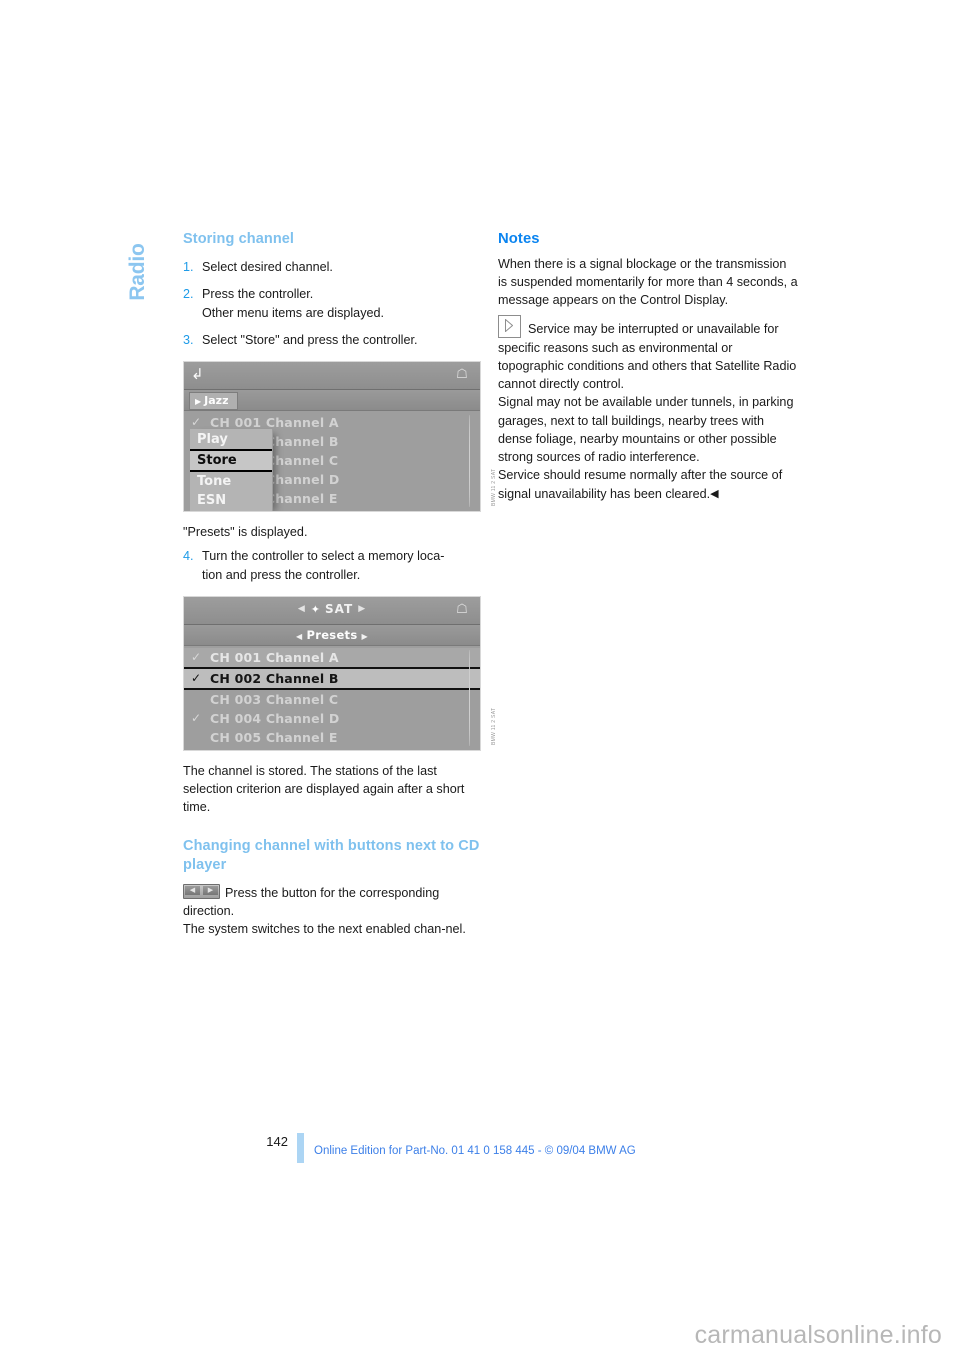  Describe the element at coordinates (188, 294) in the screenshot. I see `step-2-number: 2.` at that location.